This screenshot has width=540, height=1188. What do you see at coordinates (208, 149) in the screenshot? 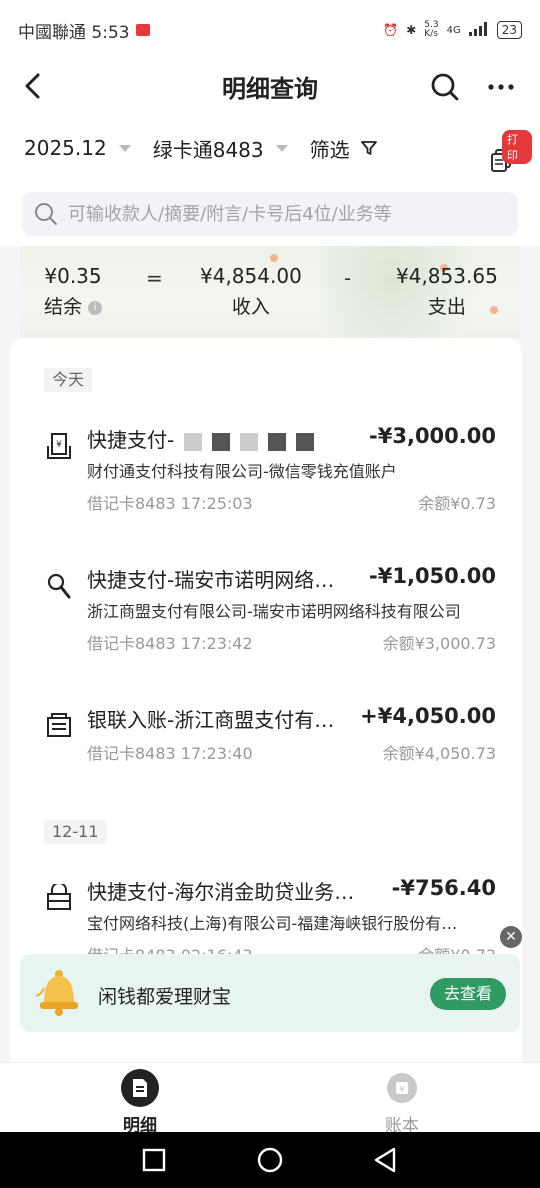
I see `card-value: 绿卡通8483` at bounding box center [208, 149].